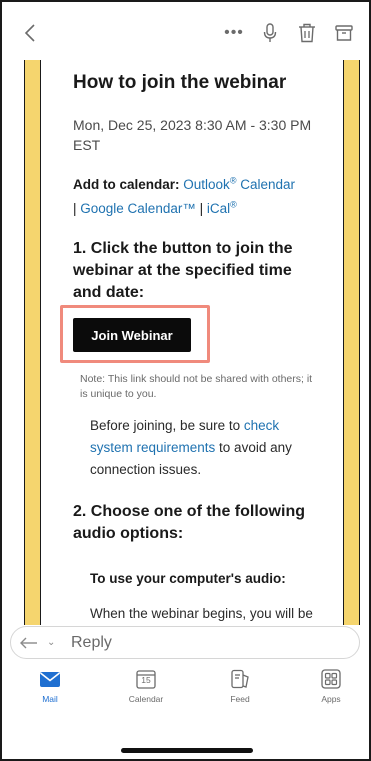  Describe the element at coordinates (185, 642) in the screenshot. I see `reply-bar: ⌄ Reply` at that location.